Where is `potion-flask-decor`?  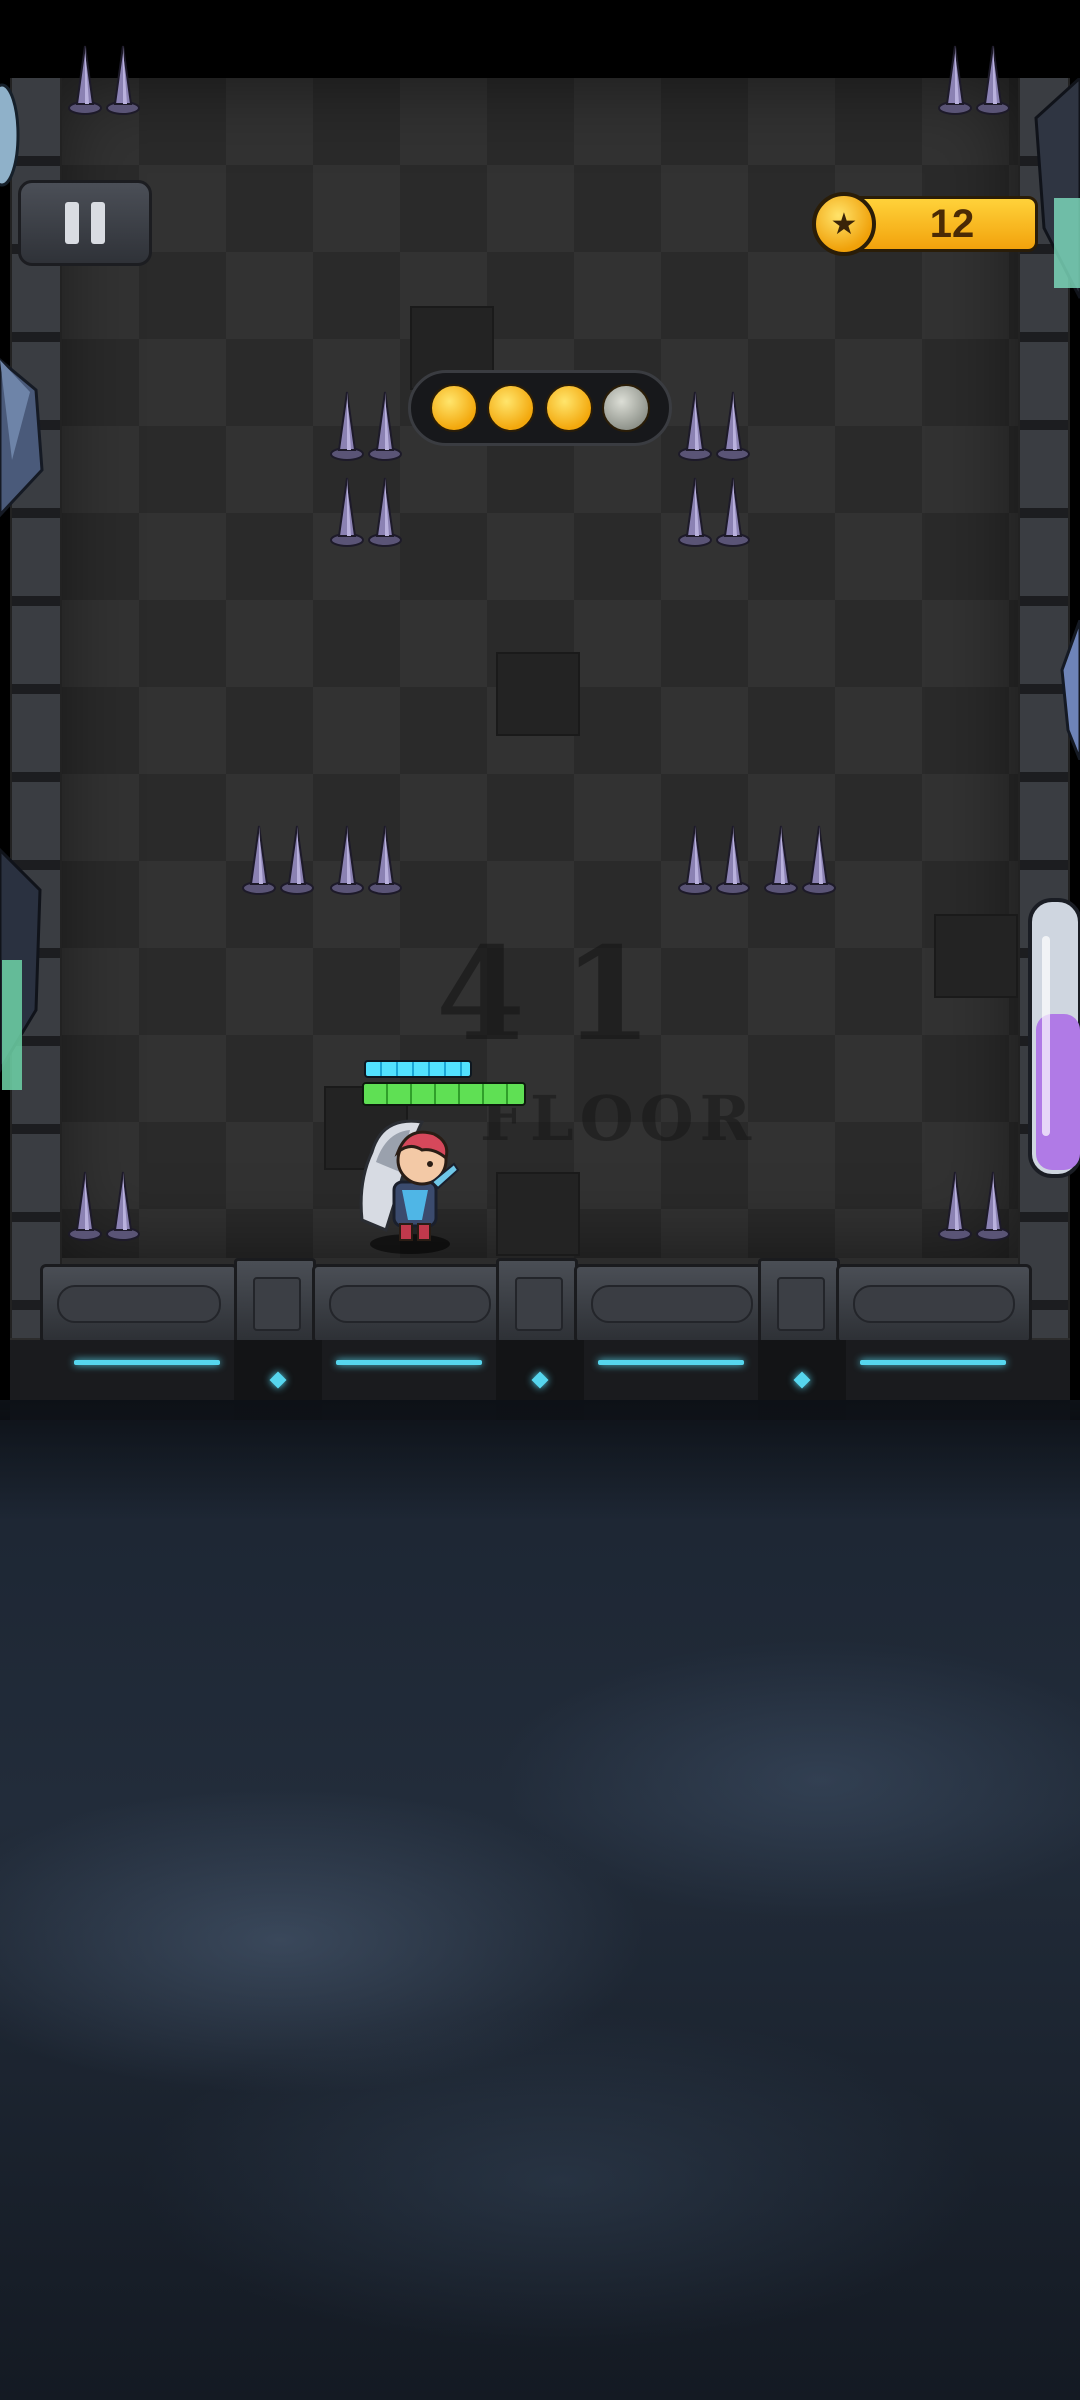 potion-flask-decor is located at coordinates (1054, 1038).